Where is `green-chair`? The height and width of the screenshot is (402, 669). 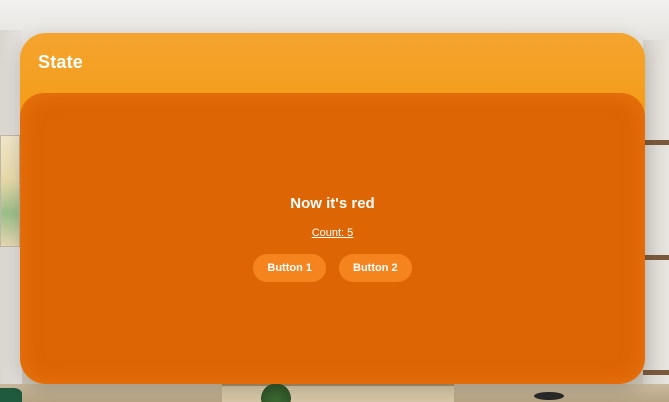
green-chair is located at coordinates (11, 395).